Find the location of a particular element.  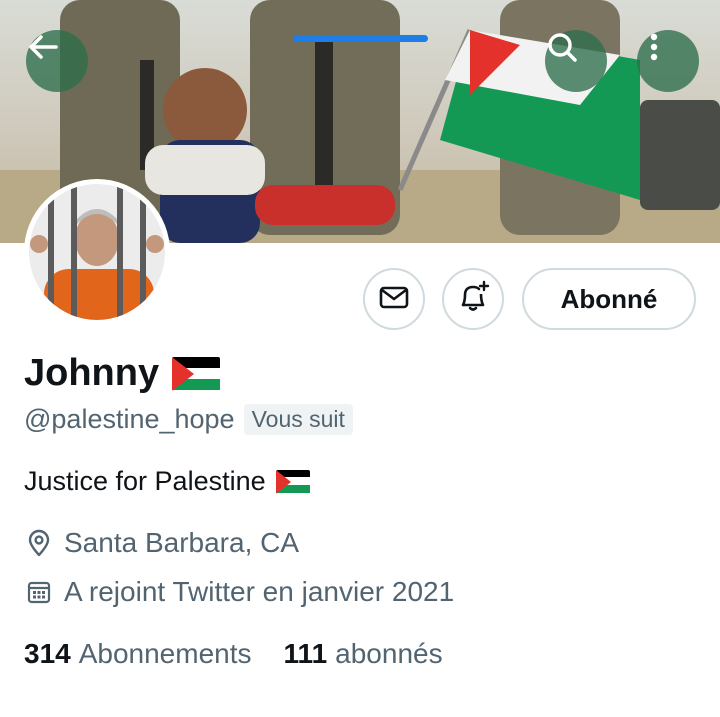

search-button is located at coordinates (576, 61).